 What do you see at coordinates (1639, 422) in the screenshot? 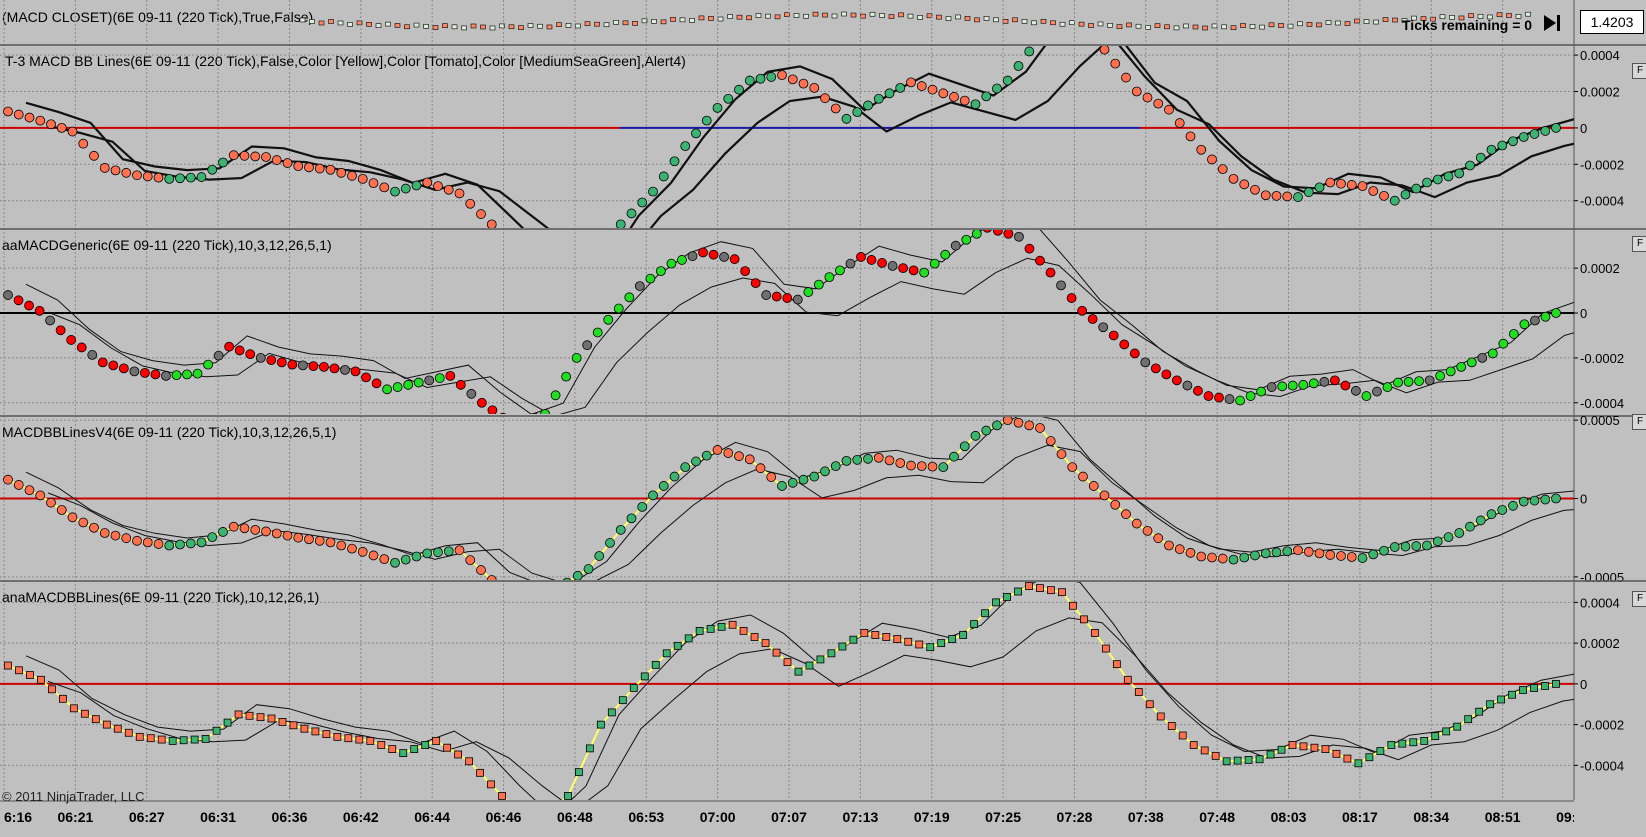
I see `panel-button-2: F` at bounding box center [1639, 422].